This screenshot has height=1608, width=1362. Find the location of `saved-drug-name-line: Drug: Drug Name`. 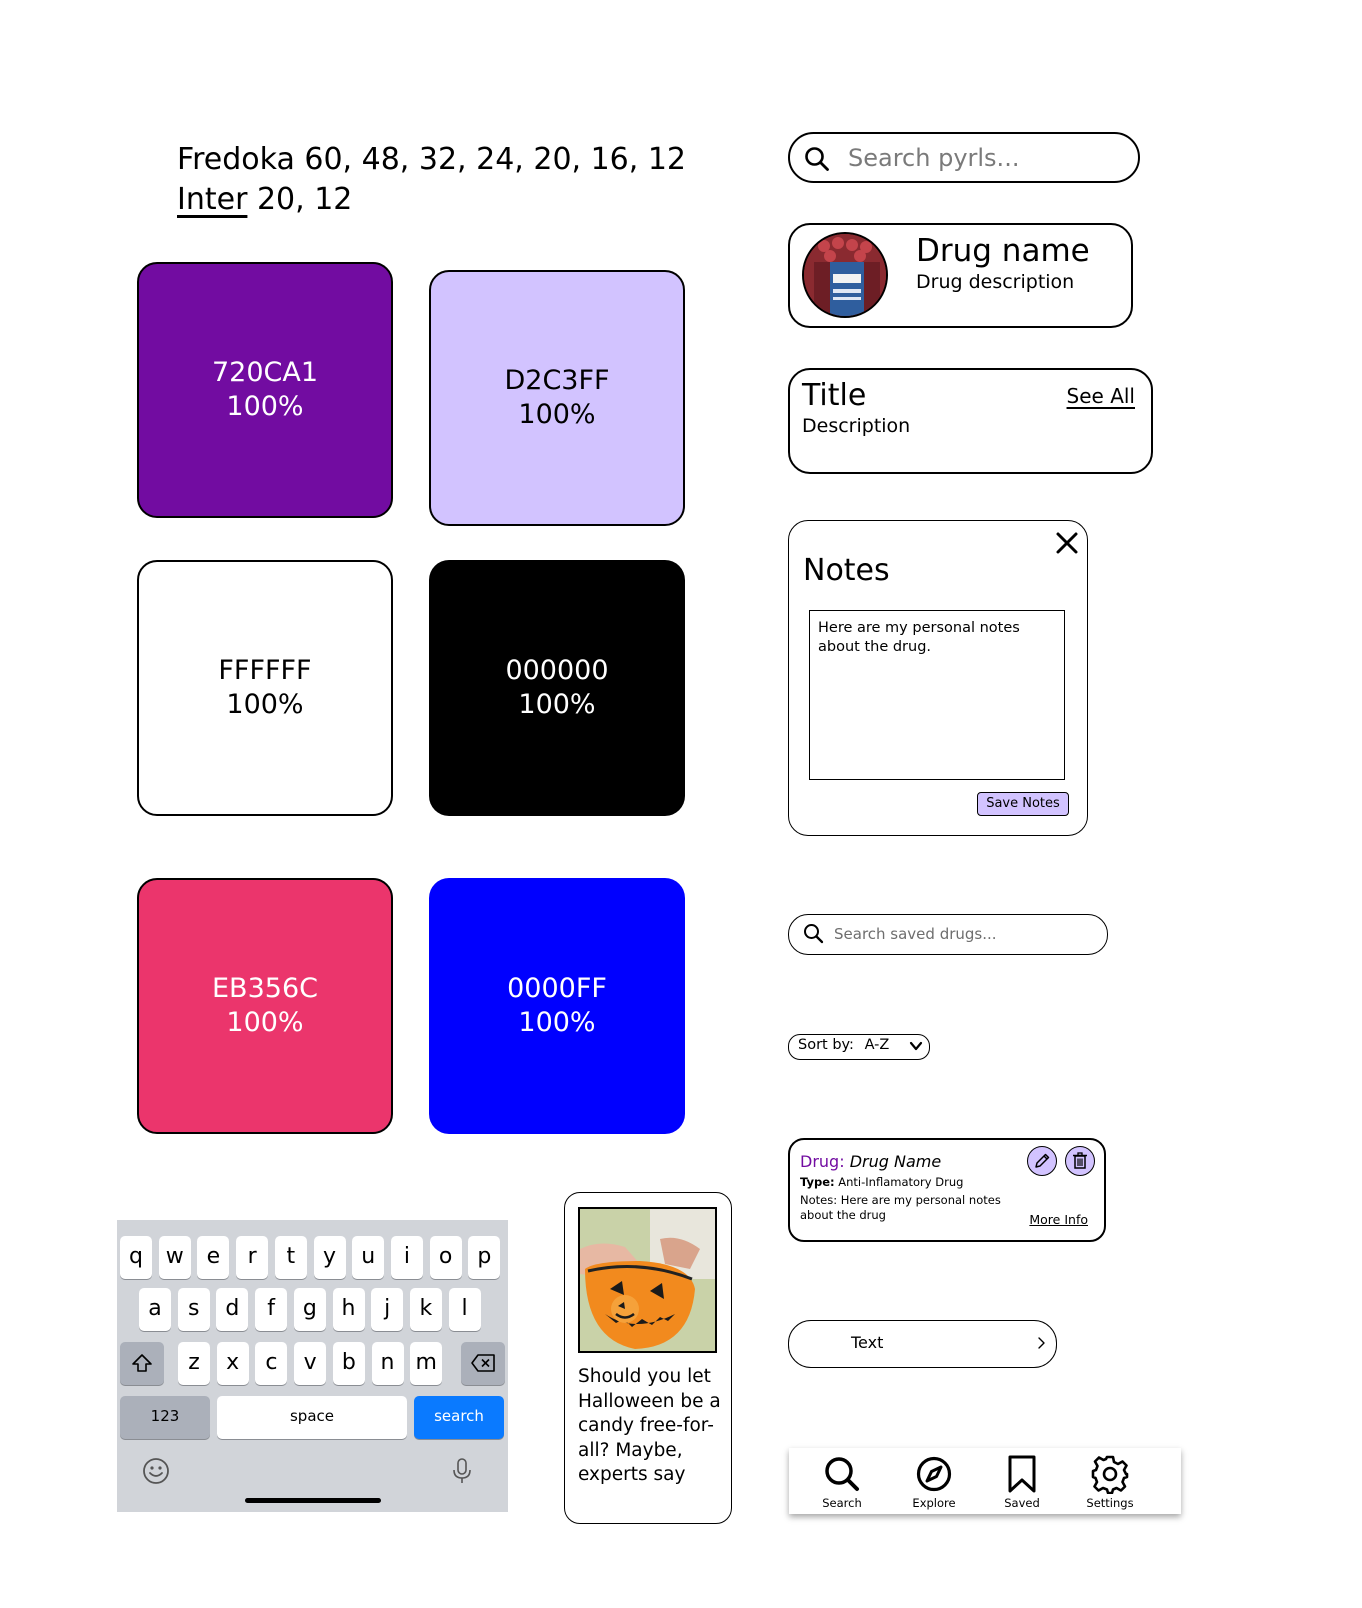

saved-drug-name-line: Drug: Drug Name is located at coordinates (870, 1161).